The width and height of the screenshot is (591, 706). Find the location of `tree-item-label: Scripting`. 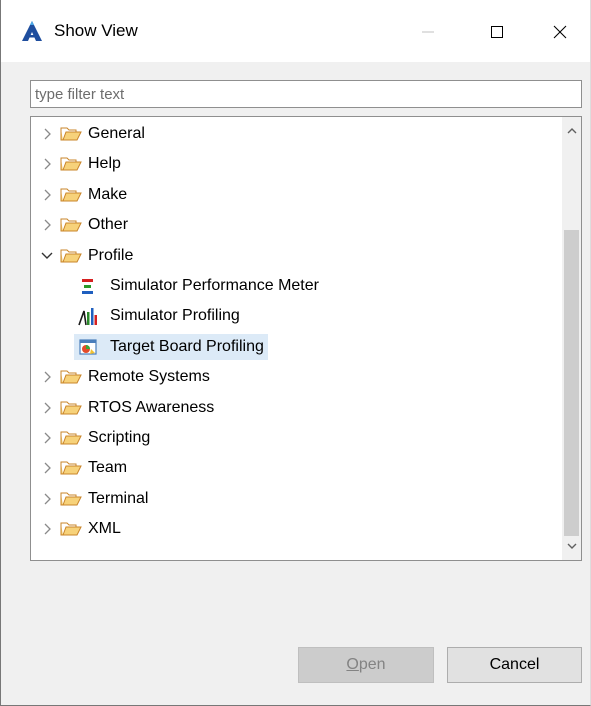

tree-item-label: Scripting is located at coordinates (119, 437).